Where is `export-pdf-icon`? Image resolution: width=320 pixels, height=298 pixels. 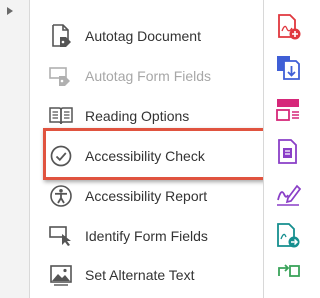
export-pdf-icon is located at coordinates (288, 68).